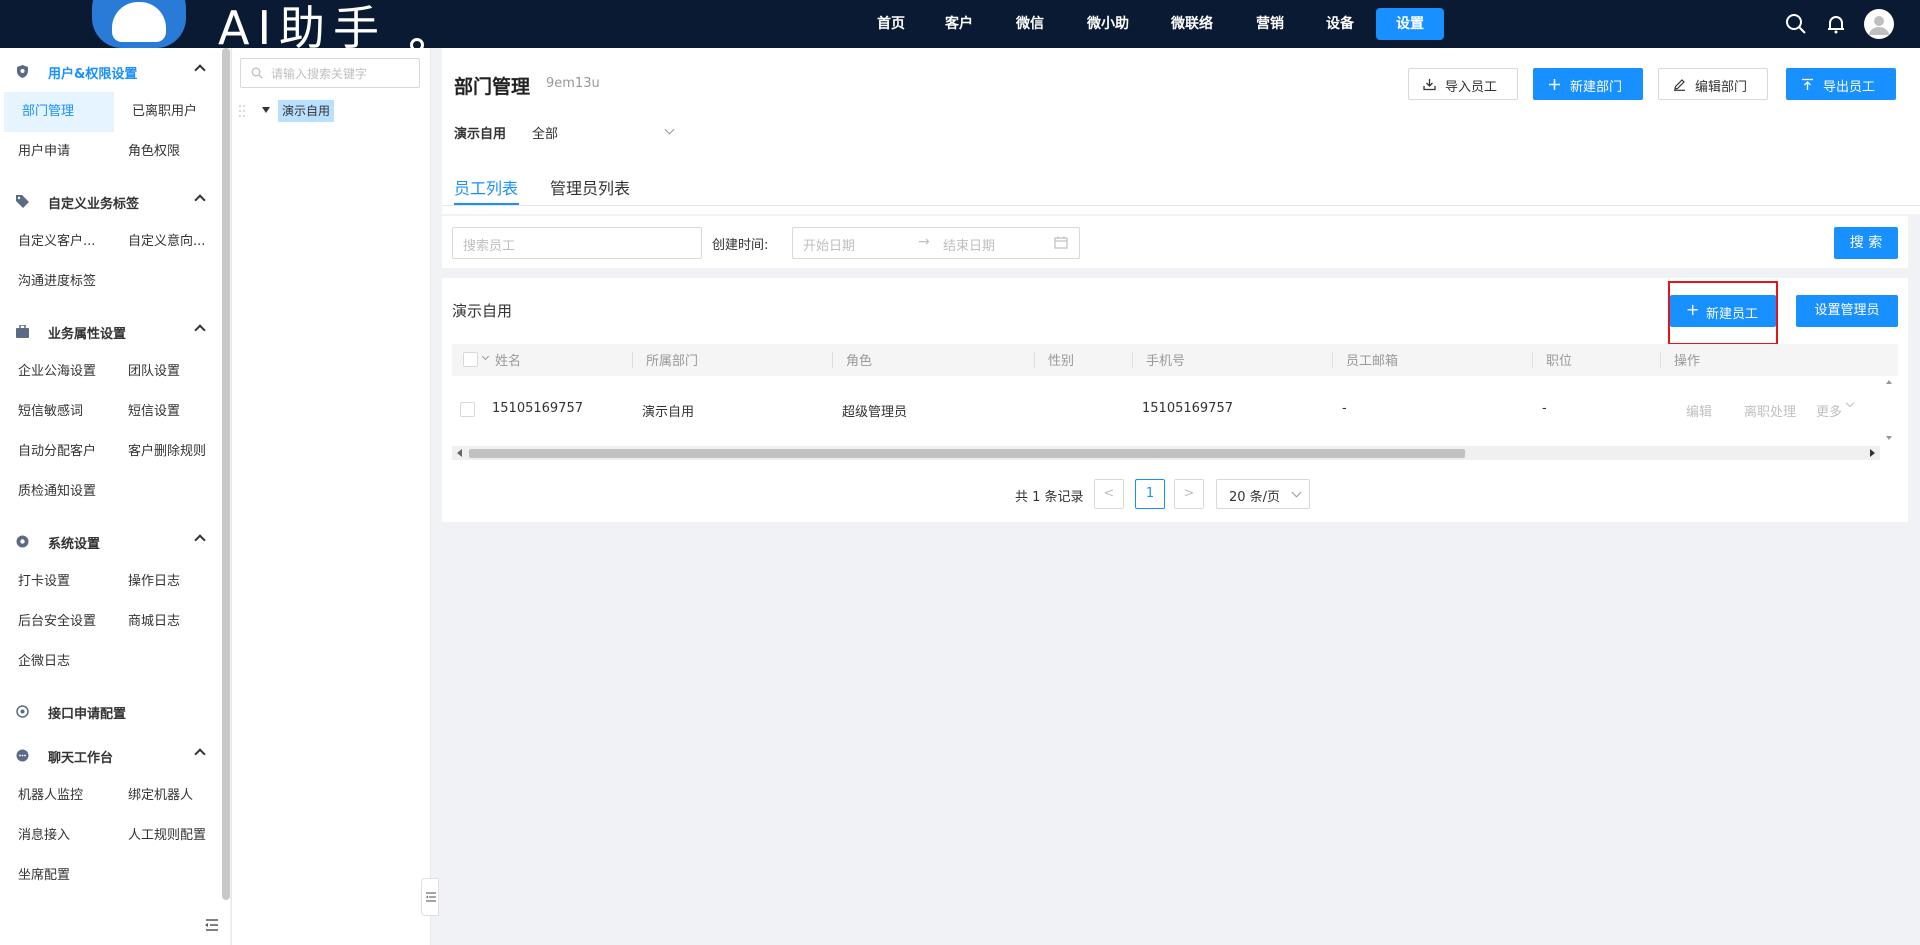 This screenshot has width=1920, height=945. What do you see at coordinates (330, 73) in the screenshot?
I see `tree-search-input: 请输入搜索关键字` at bounding box center [330, 73].